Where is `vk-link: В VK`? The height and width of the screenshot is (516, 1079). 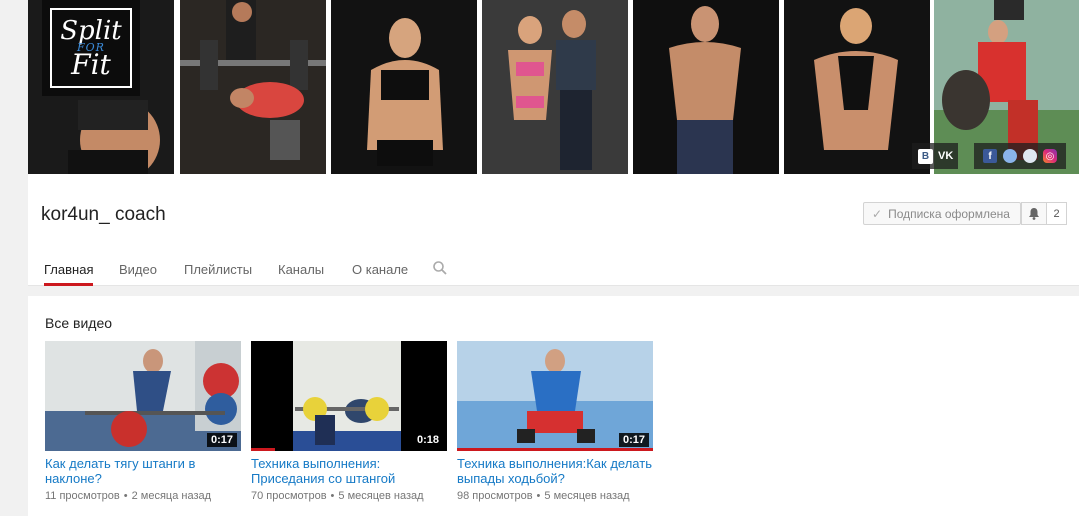 vk-link: В VK is located at coordinates (935, 156).